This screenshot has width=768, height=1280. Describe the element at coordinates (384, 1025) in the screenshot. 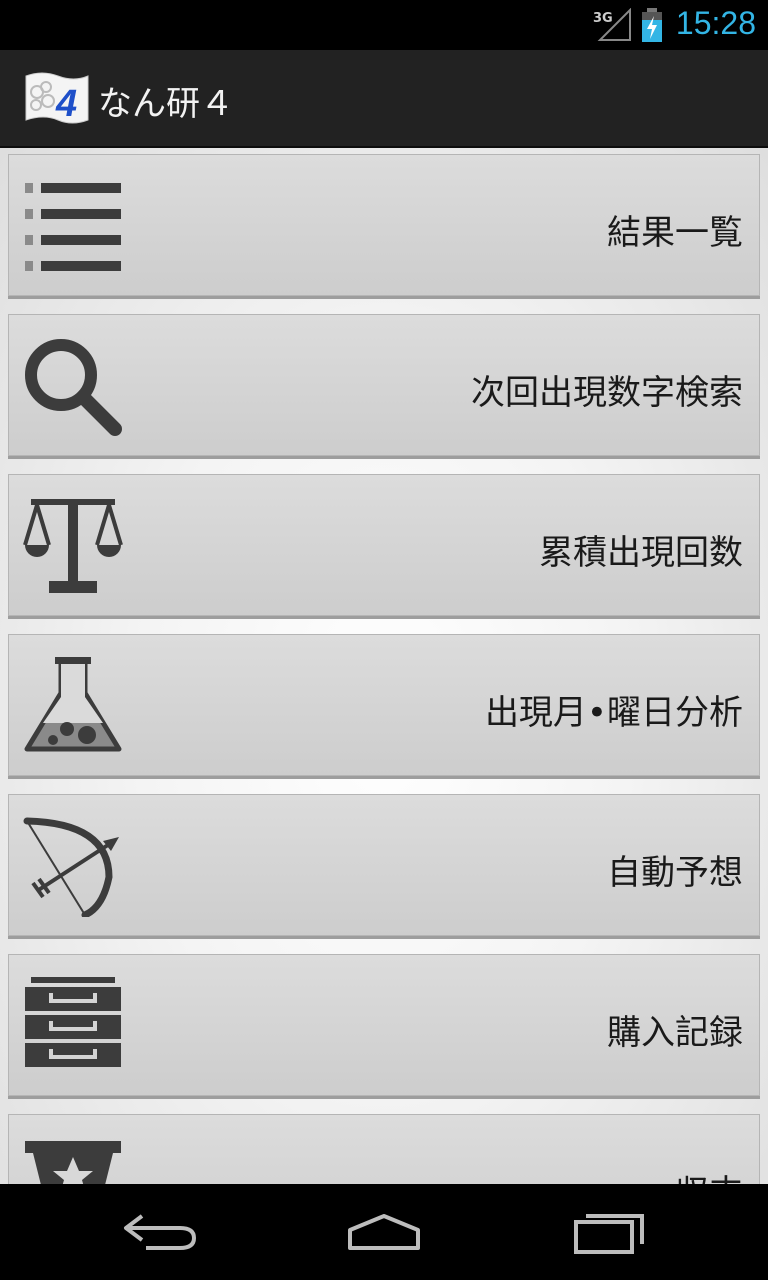

I see `menu-item-purchase-records: 購入記録` at that location.